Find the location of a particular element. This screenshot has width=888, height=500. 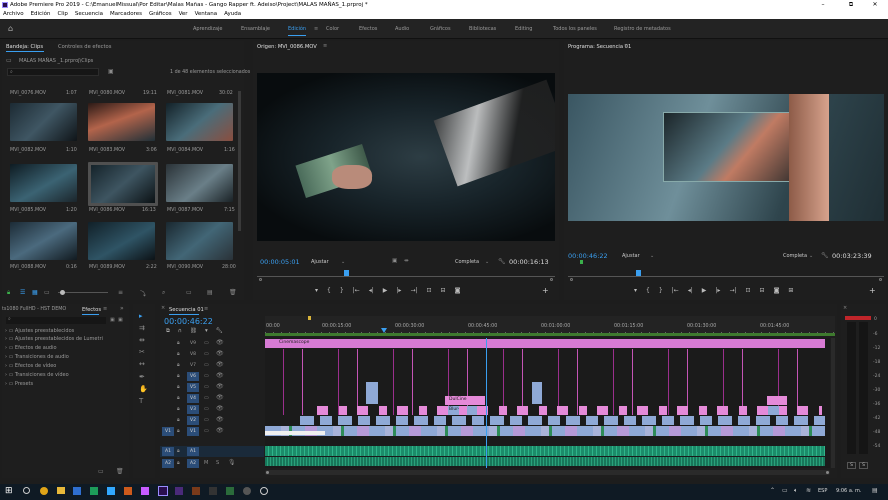

audio-clip-a2 is located at coordinates (545, 461).